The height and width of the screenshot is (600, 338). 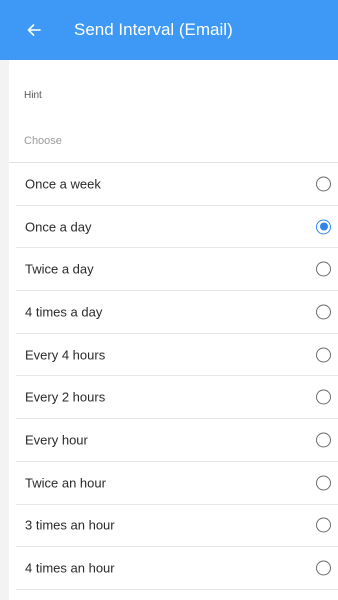 What do you see at coordinates (64, 312) in the screenshot?
I see `option-label: 4 times a day` at bounding box center [64, 312].